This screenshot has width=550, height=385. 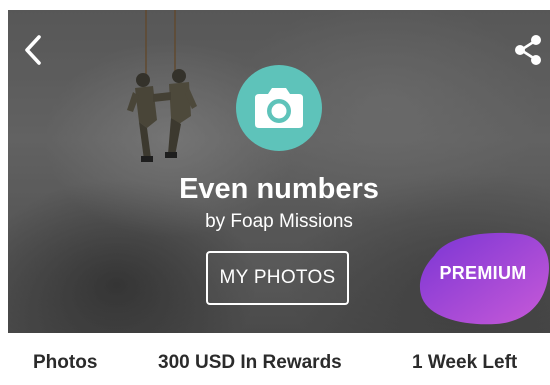 I want to click on share-button, so click(x=528, y=50).